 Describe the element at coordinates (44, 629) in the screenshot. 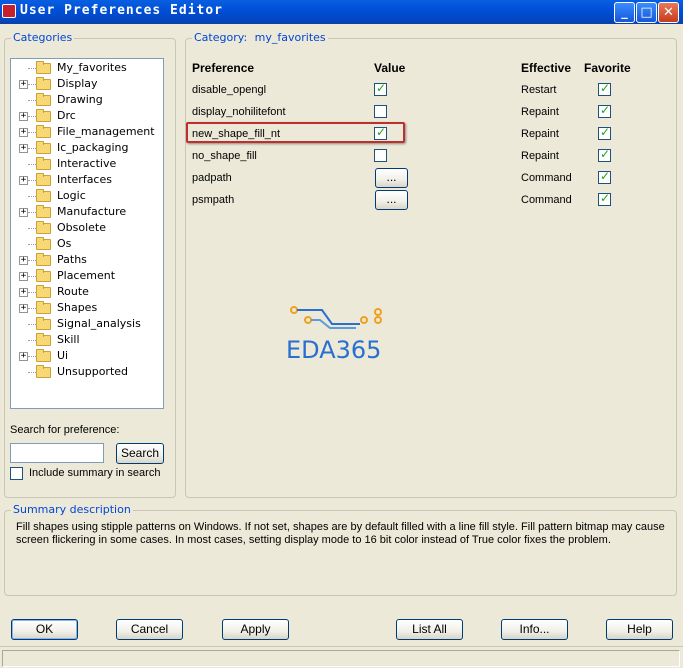

I see `ok-button: OK` at that location.